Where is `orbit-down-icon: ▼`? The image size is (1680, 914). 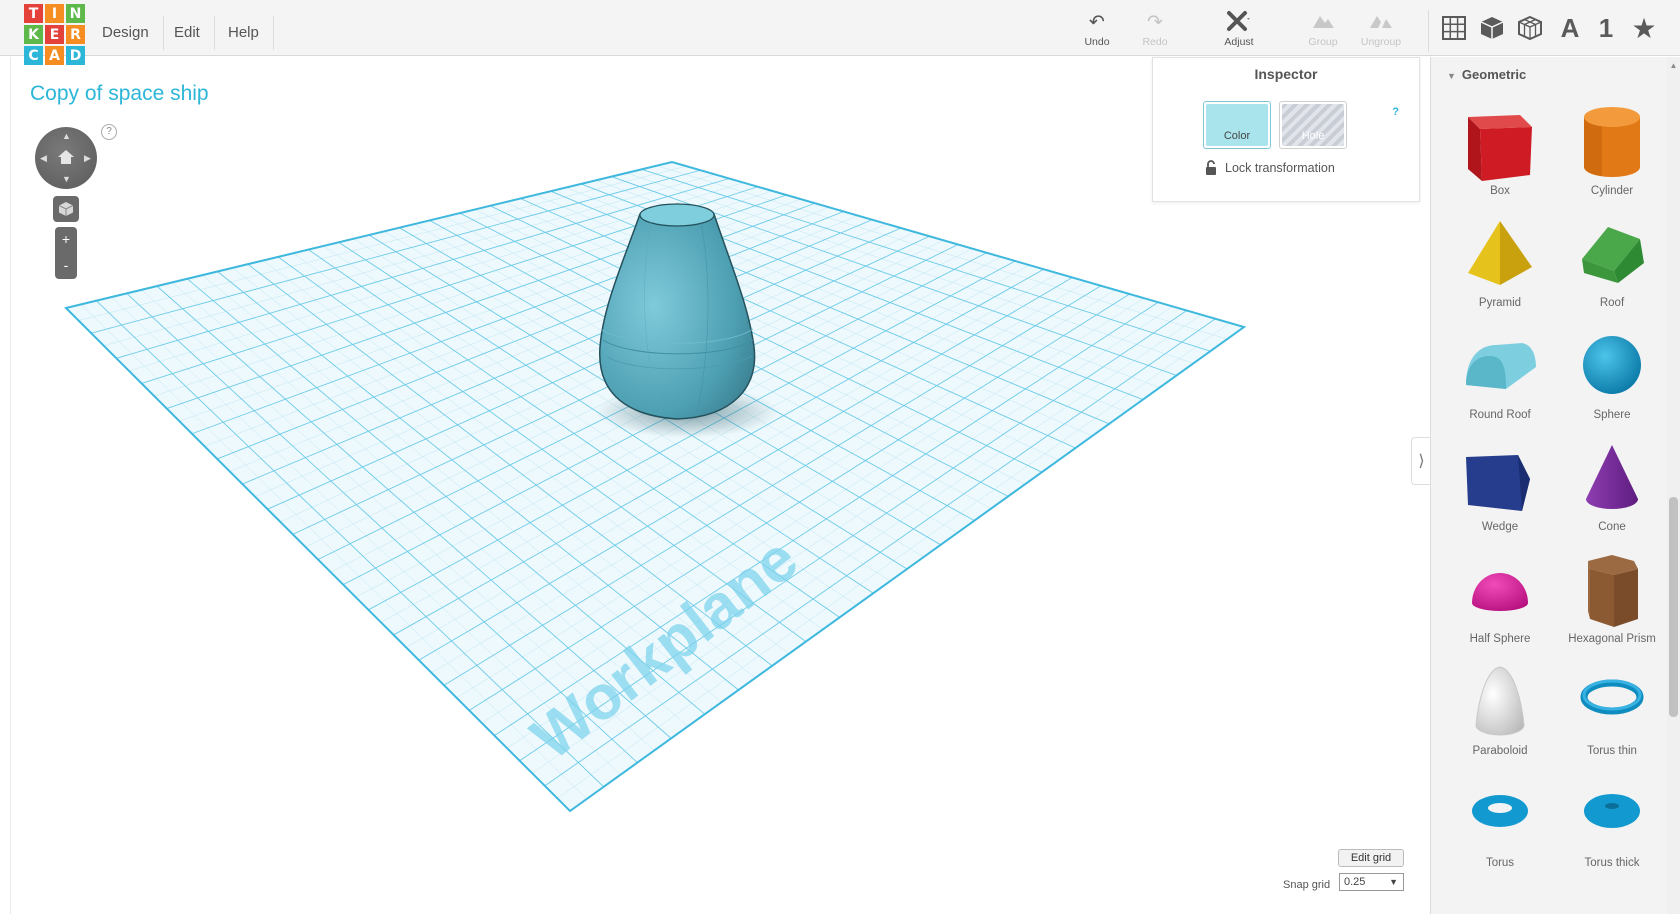 orbit-down-icon: ▼ is located at coordinates (66, 179).